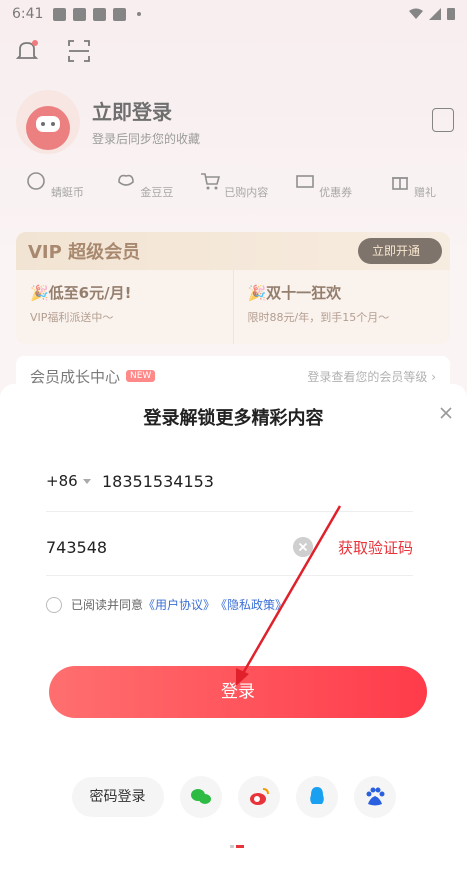  Describe the element at coordinates (303, 547) in the screenshot. I see `clear-icon` at that location.